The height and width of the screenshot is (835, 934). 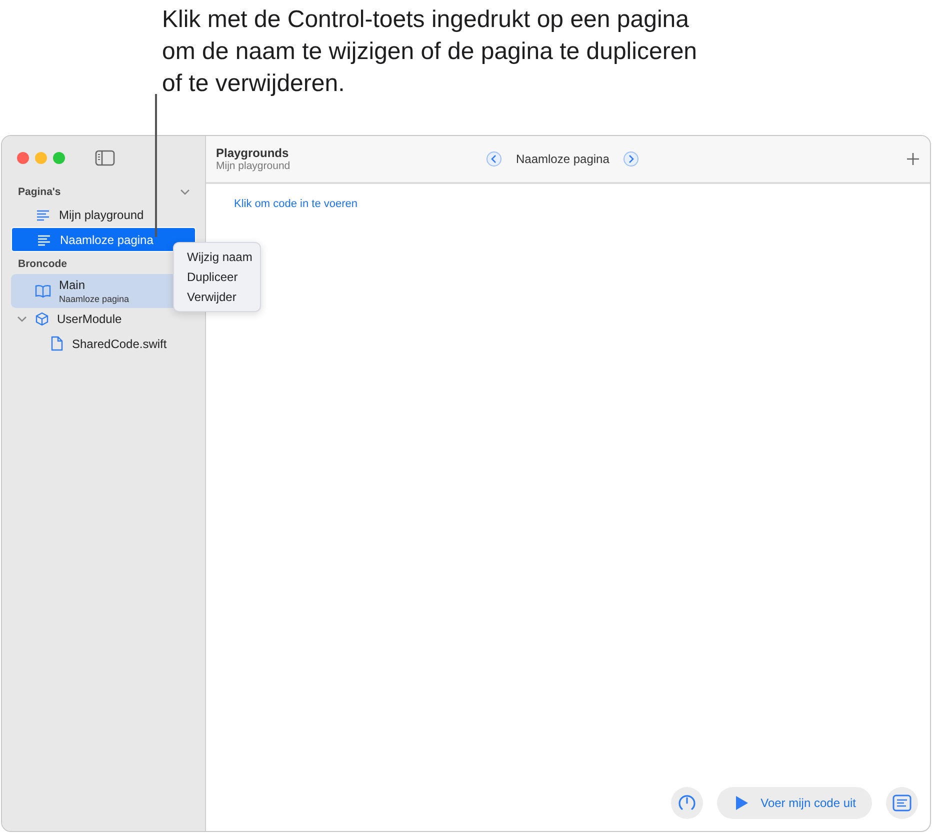 I want to click on cube-icon, so click(x=42, y=319).